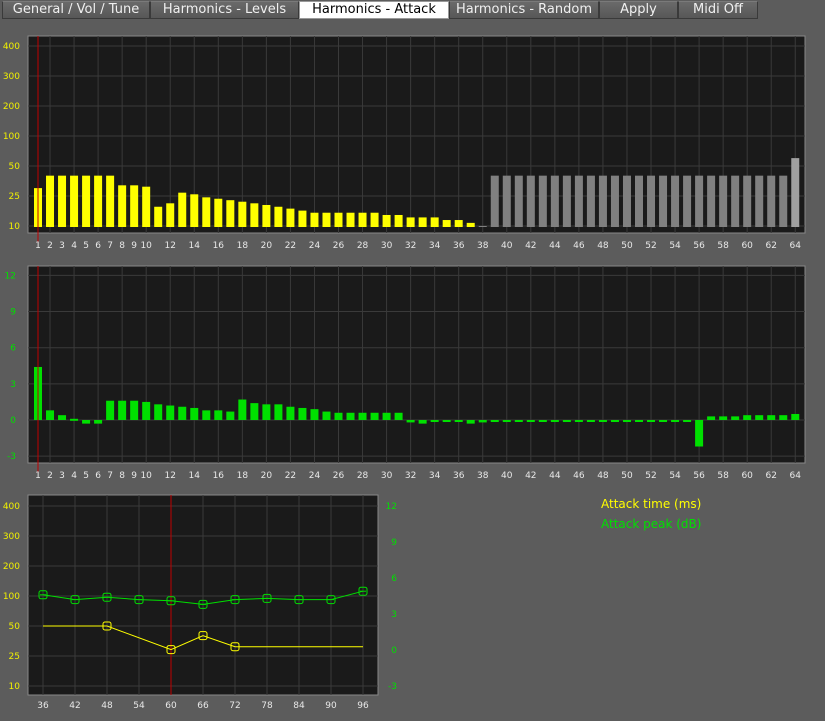  I want to click on attack-time-marker, so click(235, 647).